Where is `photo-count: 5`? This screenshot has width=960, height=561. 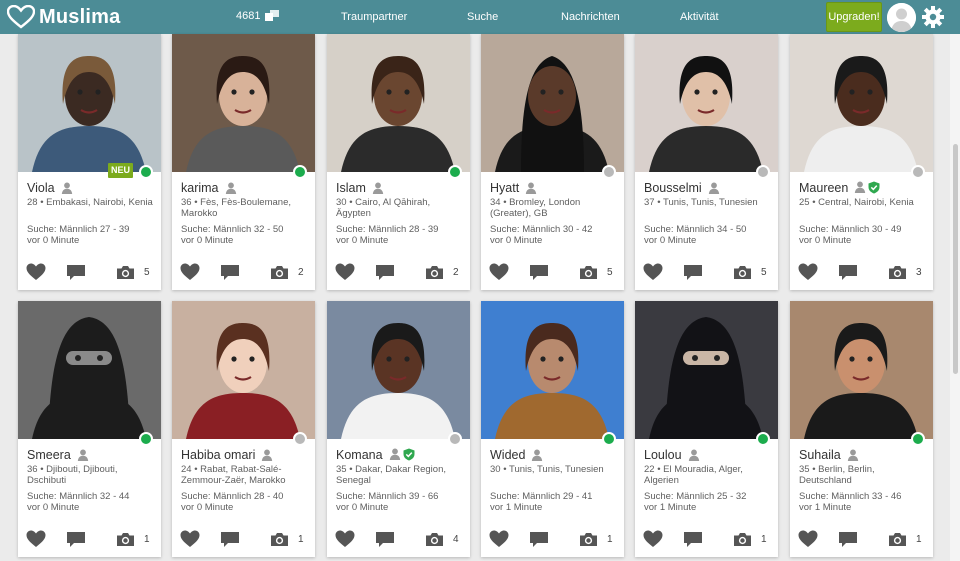 photo-count: 5 is located at coordinates (764, 272).